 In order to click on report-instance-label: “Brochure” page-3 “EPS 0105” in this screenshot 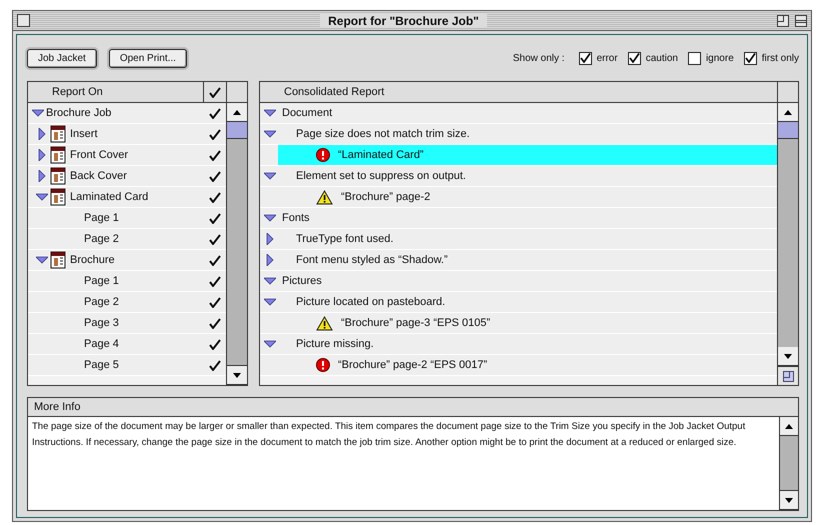, I will do `click(415, 323)`.